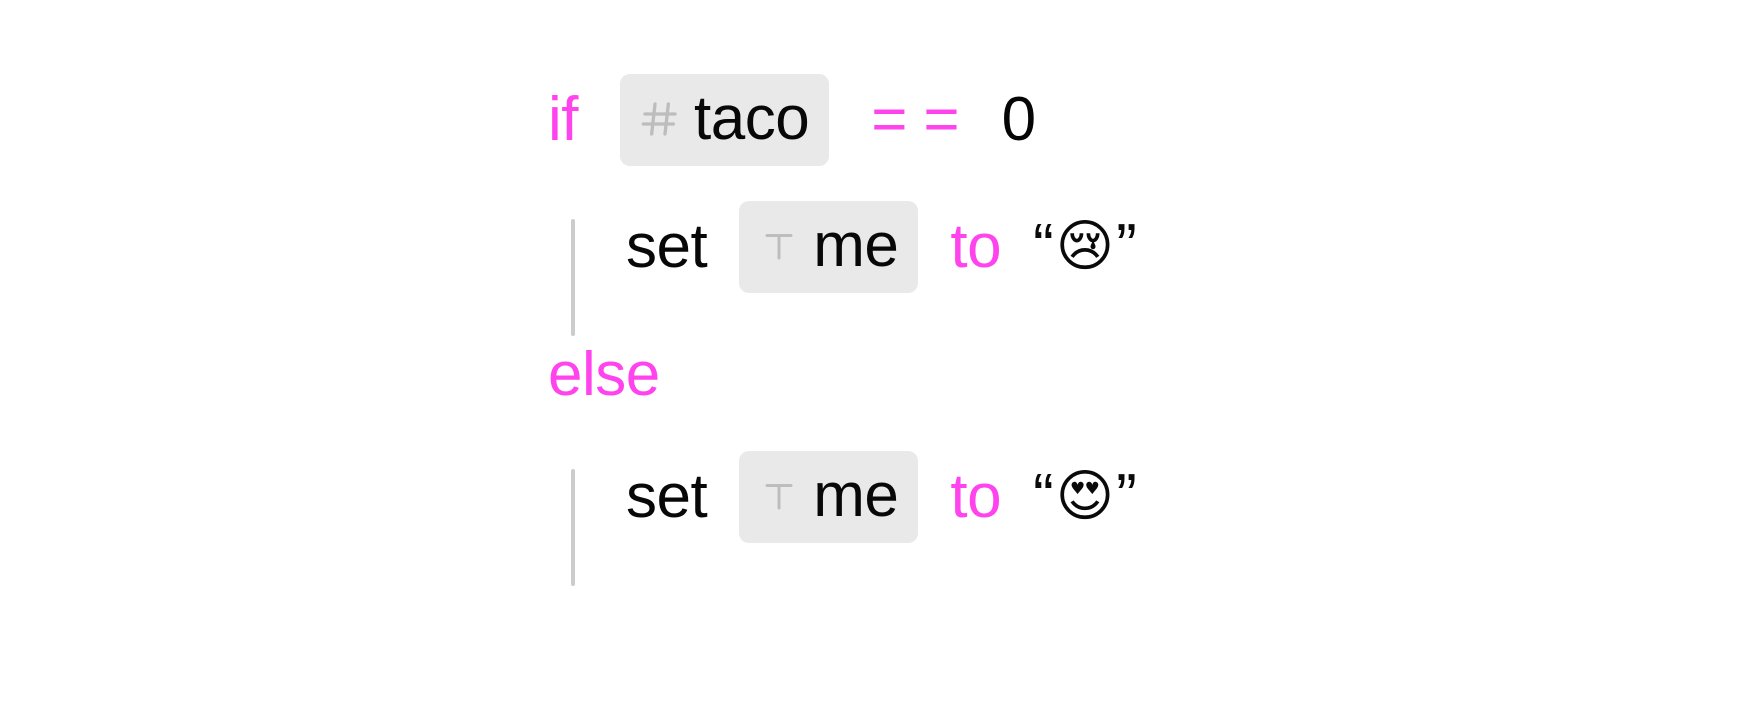  I want to click on code-line-set-me-sad: set me to “ 😢 ”, so click(842, 247).